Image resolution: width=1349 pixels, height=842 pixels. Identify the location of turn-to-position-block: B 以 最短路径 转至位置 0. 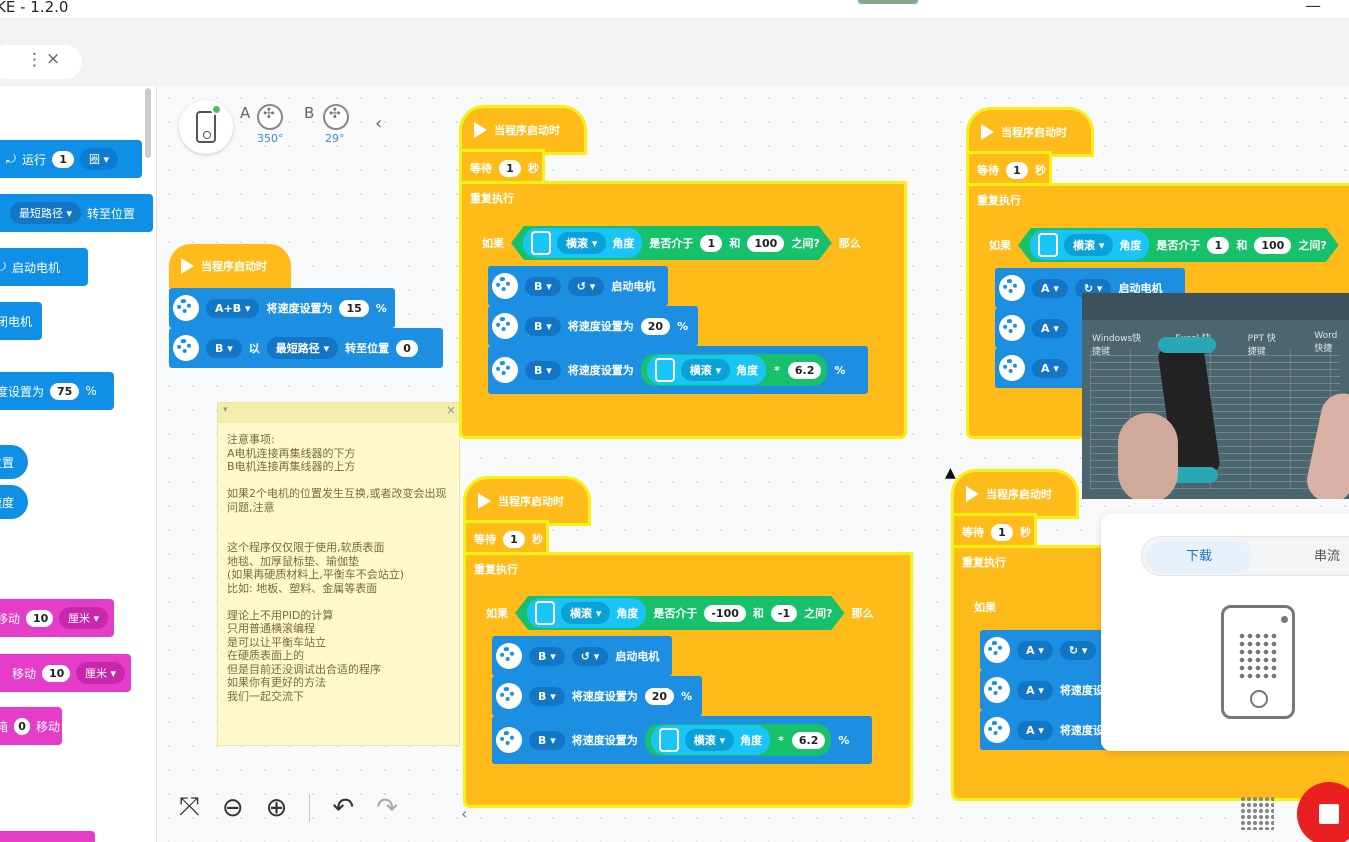
(306, 348).